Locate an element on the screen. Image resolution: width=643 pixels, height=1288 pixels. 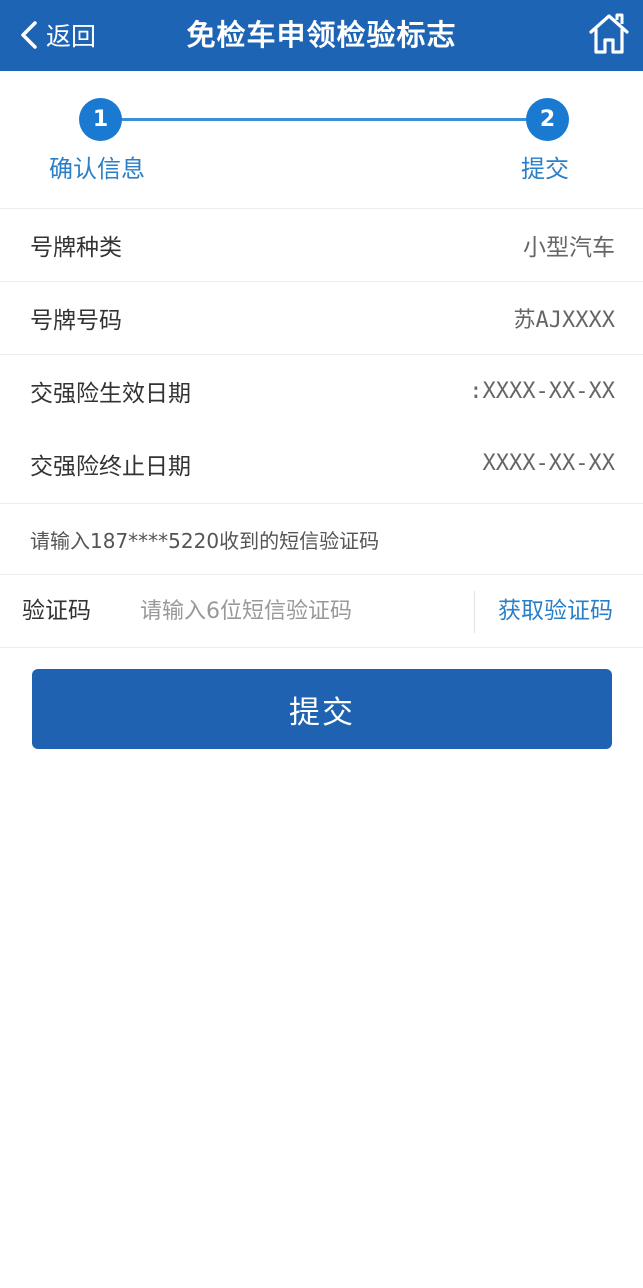
progress-steps: 1 确认信息 2 提交 is located at coordinates (321, 139).